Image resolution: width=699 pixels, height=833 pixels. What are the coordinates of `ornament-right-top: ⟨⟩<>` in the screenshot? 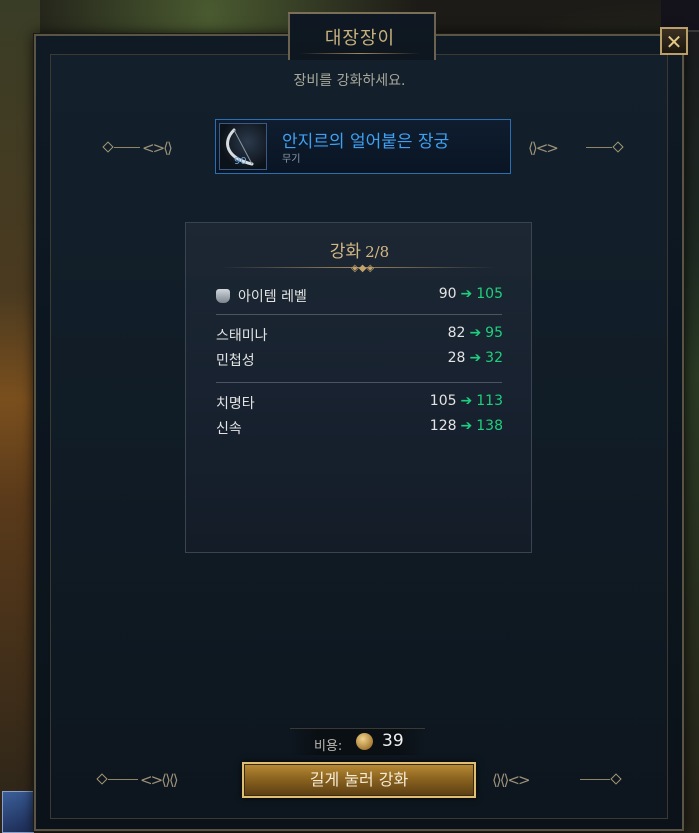 It's located at (576, 148).